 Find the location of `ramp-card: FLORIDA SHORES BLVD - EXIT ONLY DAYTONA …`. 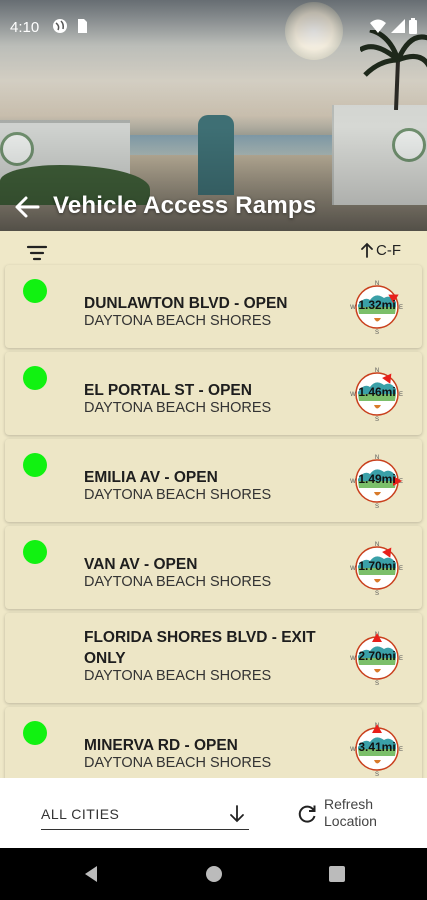

ramp-card: FLORIDA SHORES BLVD - EXIT ONLY DAYTONA … is located at coordinates (213, 658).